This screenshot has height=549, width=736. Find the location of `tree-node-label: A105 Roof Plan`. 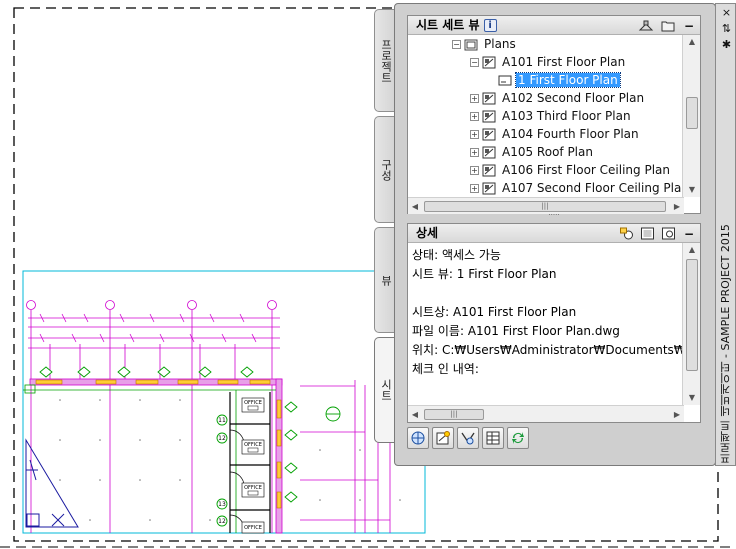

tree-node-label: A105 Roof Plan is located at coordinates (547, 152).